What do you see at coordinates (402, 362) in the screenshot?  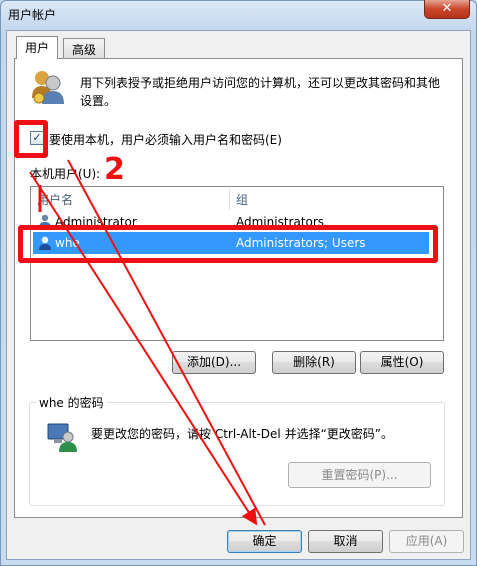 I see `properties-button: 属性(O)` at bounding box center [402, 362].